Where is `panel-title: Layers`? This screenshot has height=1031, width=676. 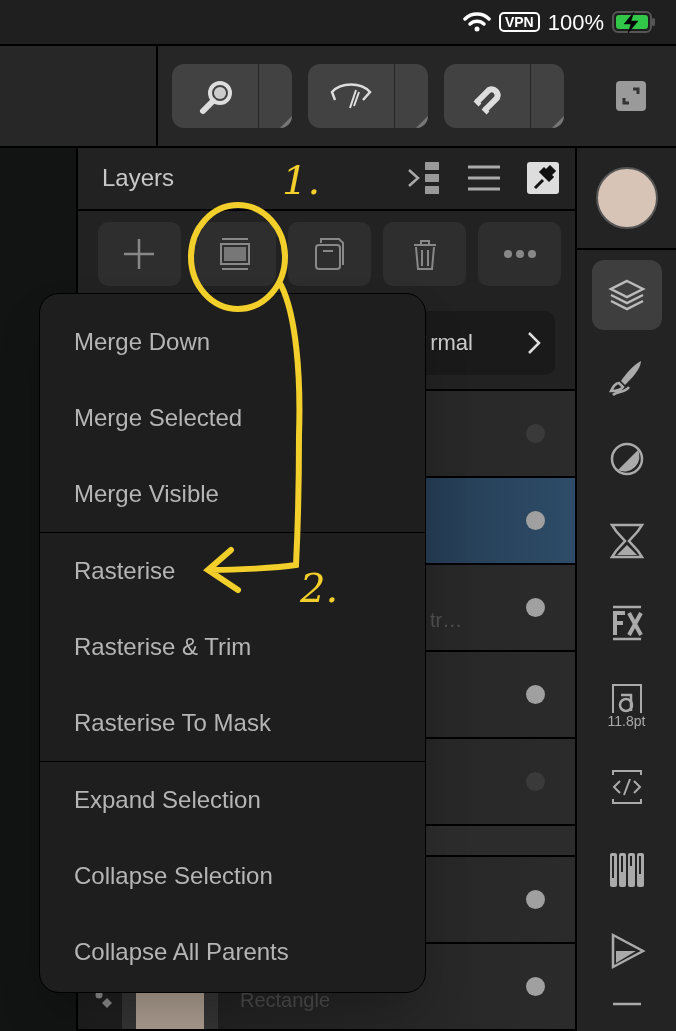 panel-title: Layers is located at coordinates (138, 178).